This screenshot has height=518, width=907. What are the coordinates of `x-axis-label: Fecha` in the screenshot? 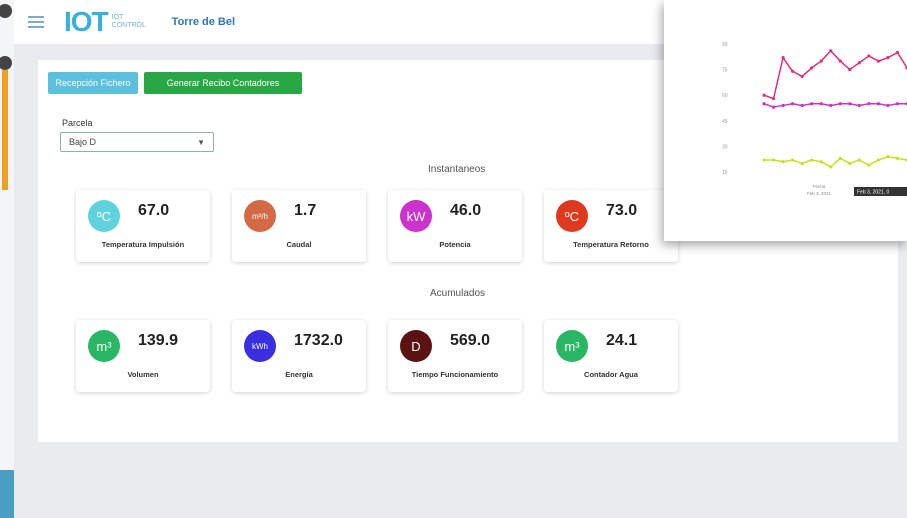 It's located at (819, 186).